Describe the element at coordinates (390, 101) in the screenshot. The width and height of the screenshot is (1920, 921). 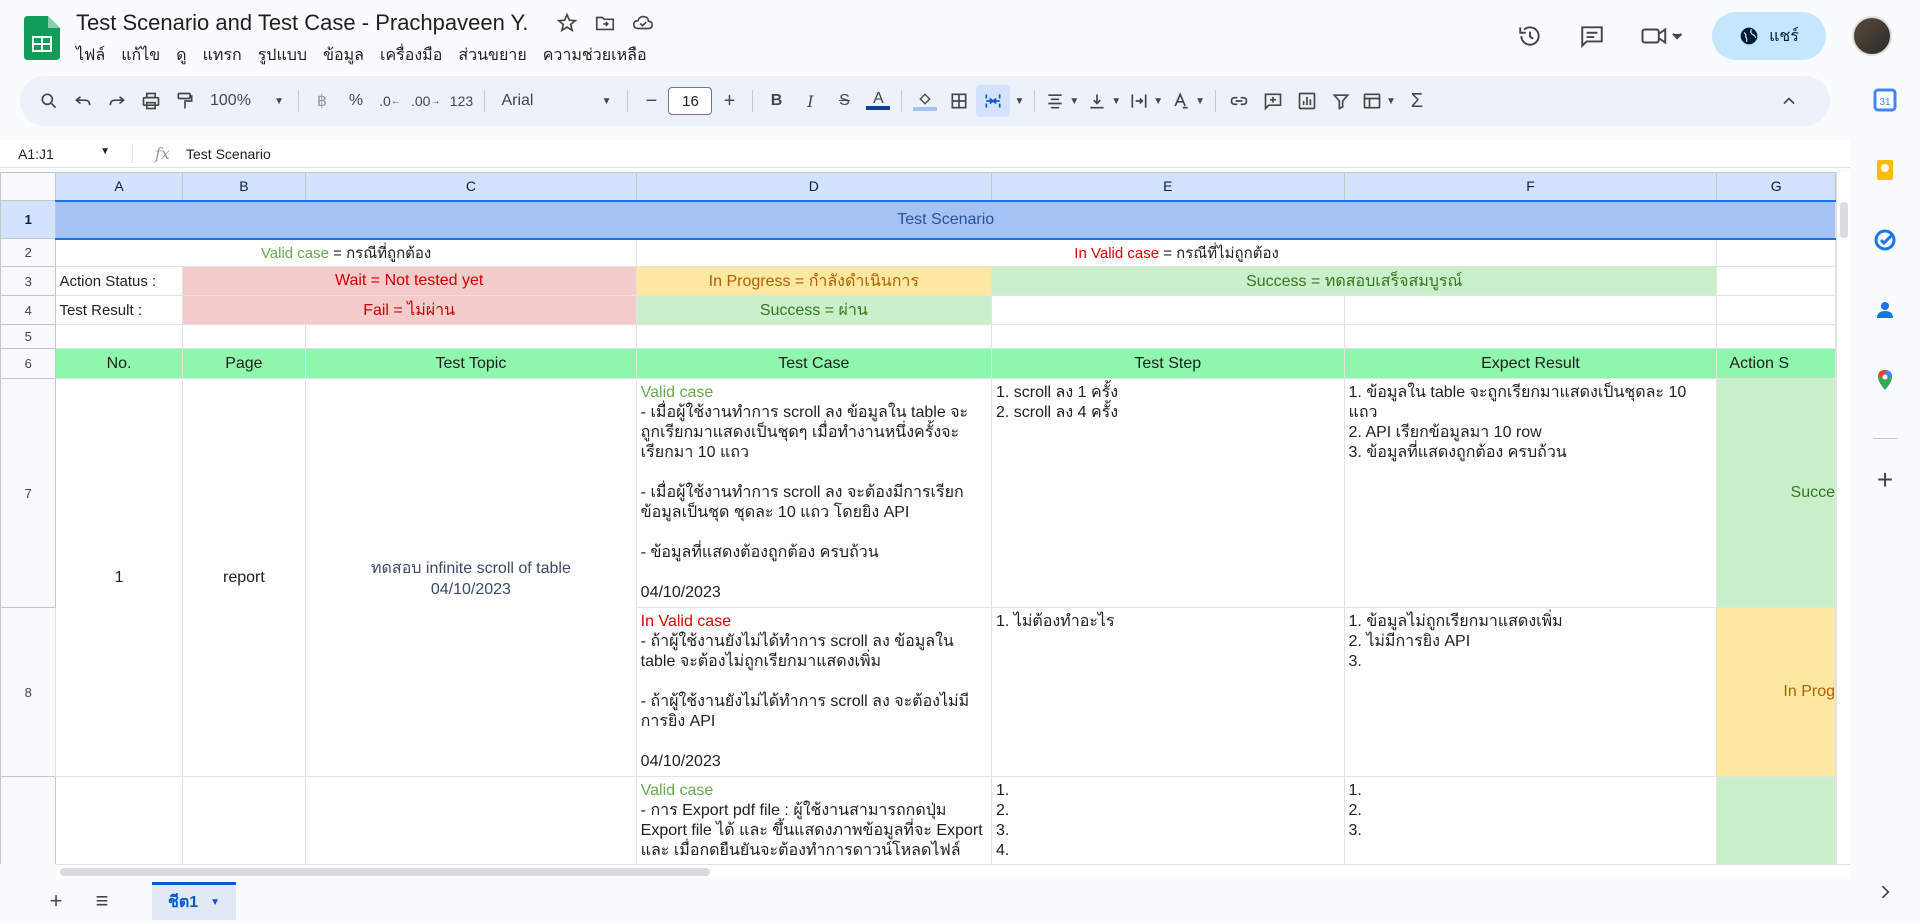
I see `decrease-decimal-button: .0 ←` at that location.